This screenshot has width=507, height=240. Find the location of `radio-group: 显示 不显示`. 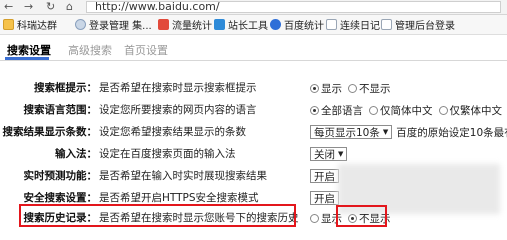

radio-group: 显示 不显示 is located at coordinates (353, 88).